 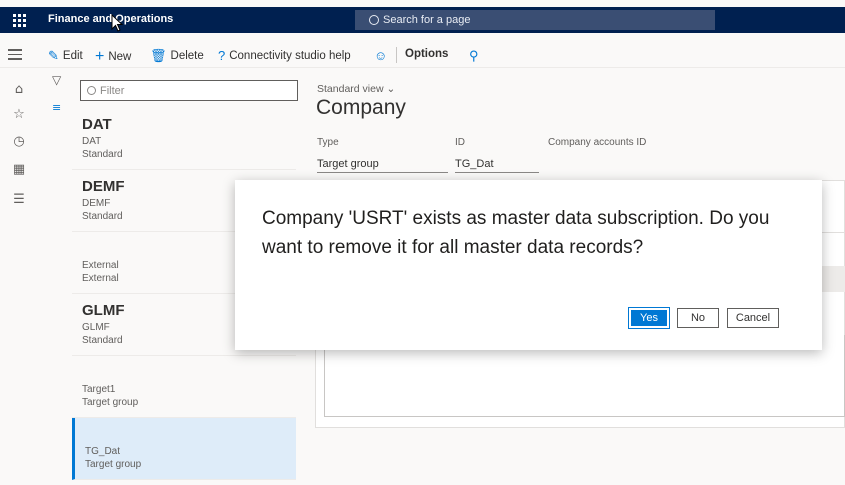 I want to click on list-view-icon: ≡, so click(x=56, y=107).